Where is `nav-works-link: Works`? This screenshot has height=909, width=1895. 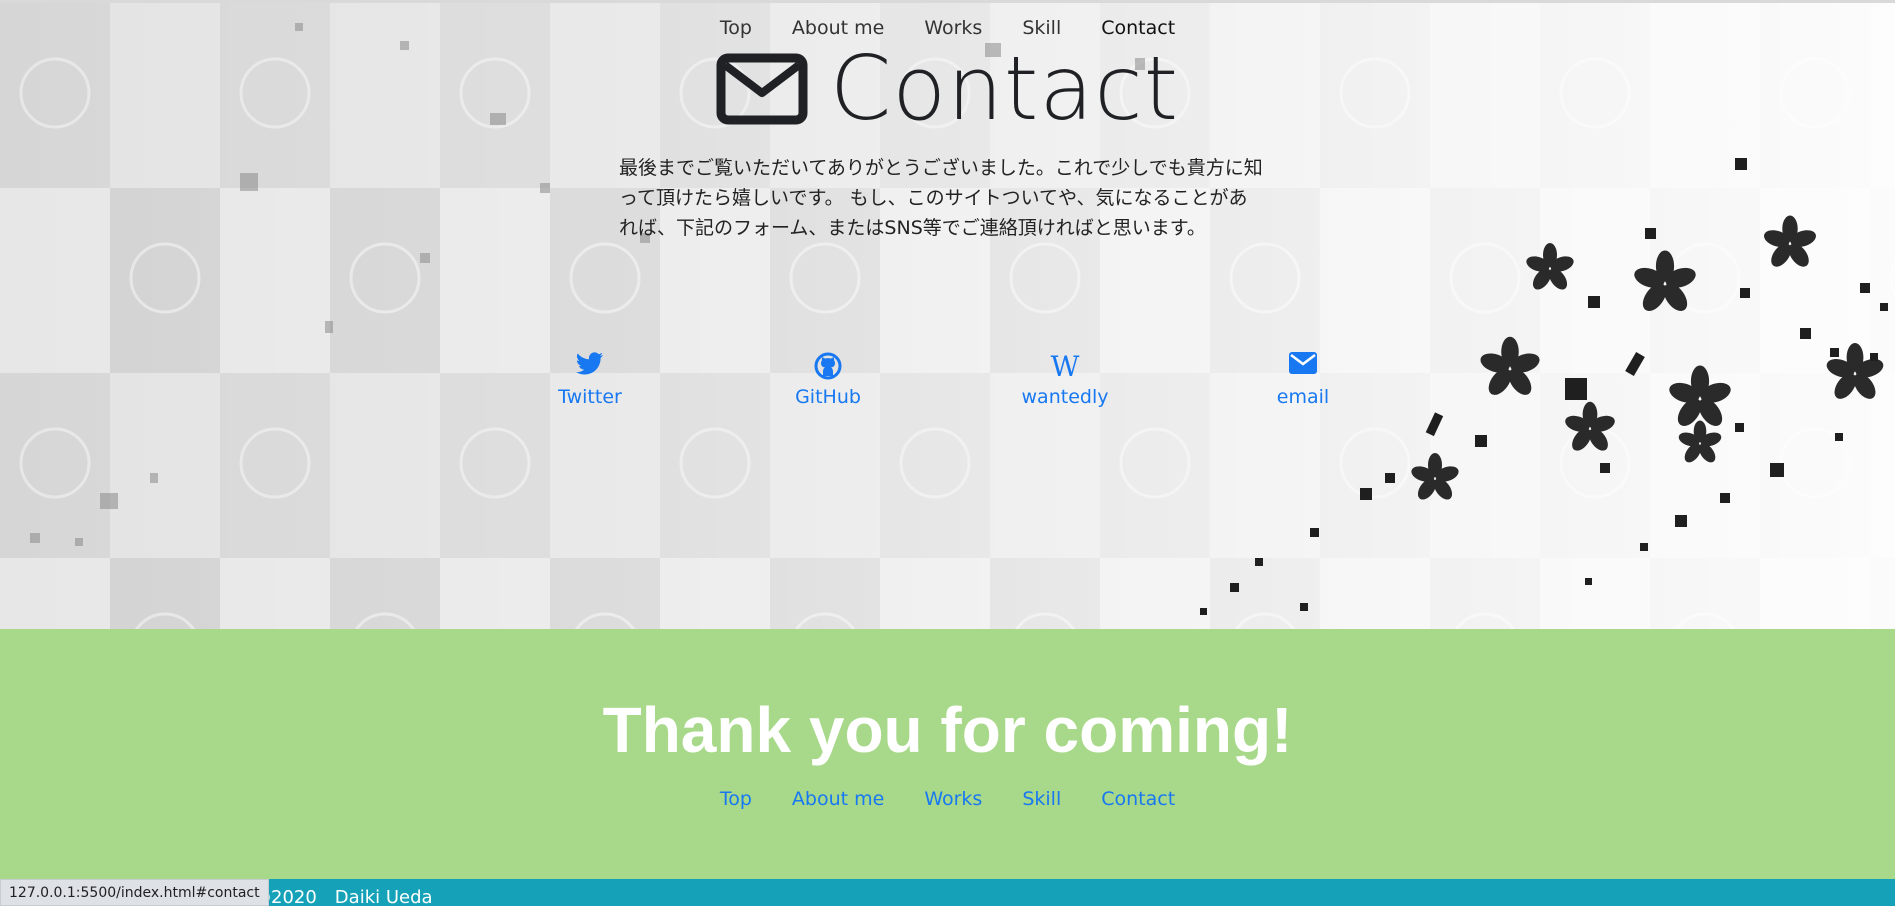 nav-works-link: Works is located at coordinates (953, 28).